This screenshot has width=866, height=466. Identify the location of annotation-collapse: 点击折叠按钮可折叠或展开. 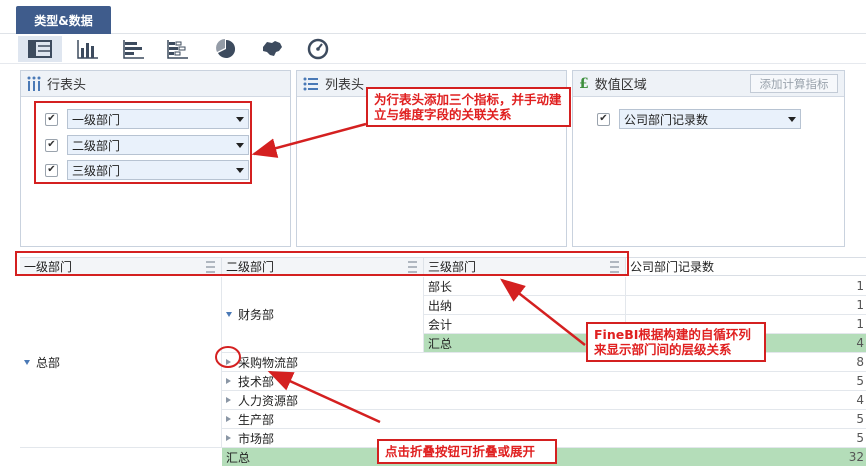
(467, 451).